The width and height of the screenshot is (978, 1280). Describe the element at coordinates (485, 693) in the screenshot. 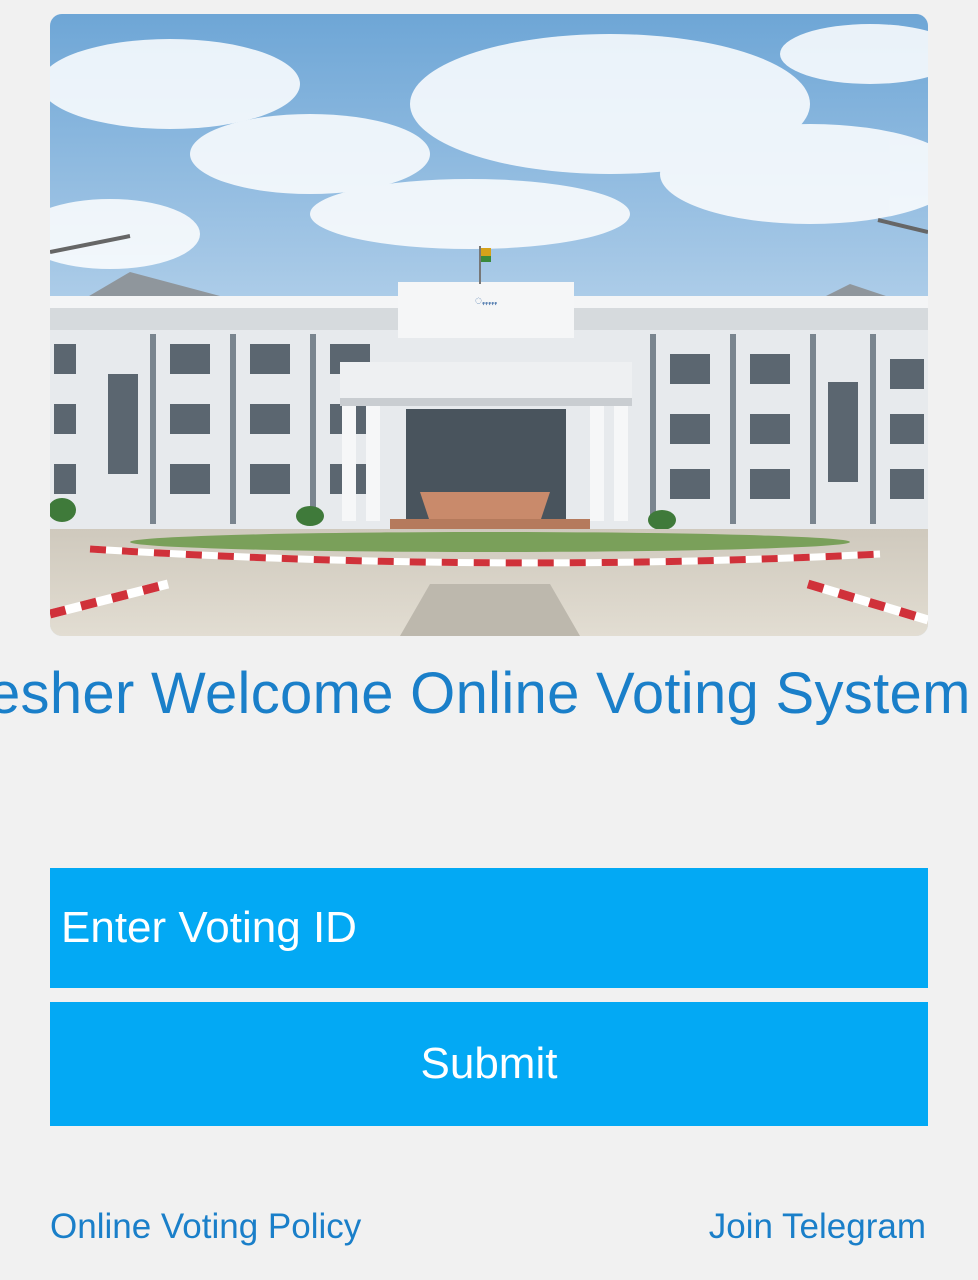

I see `welcome-text: esher Welcome Online Voting System` at that location.